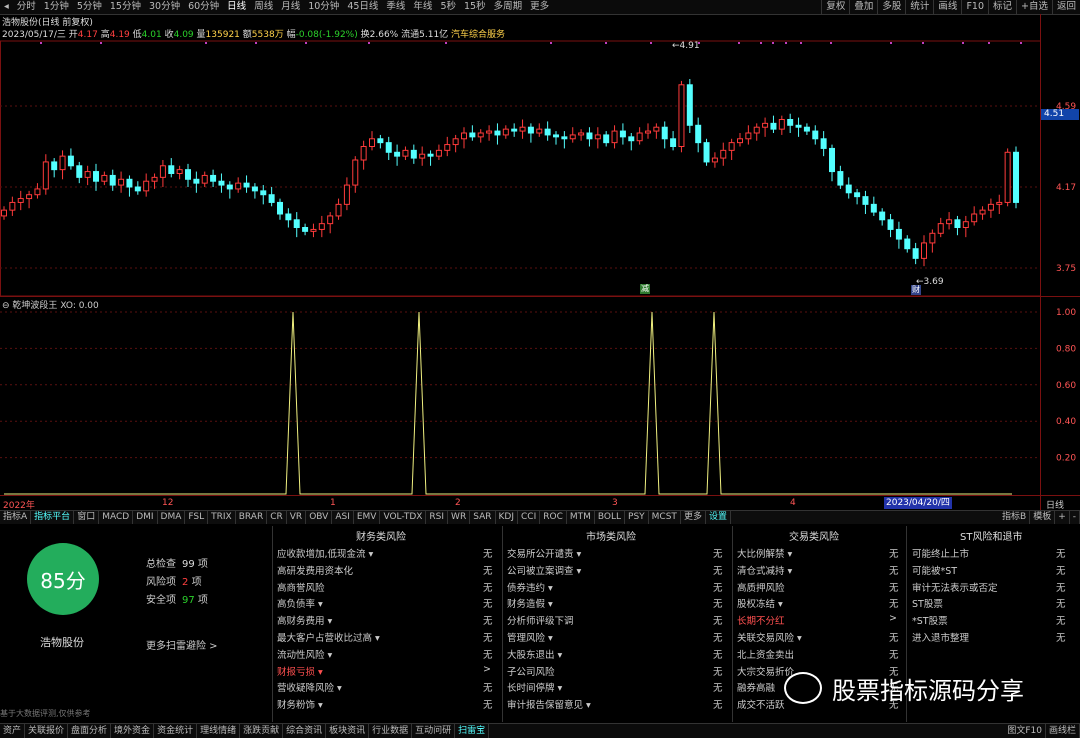 This screenshot has height=738, width=1080. Describe the element at coordinates (343, 517) in the screenshot. I see `indicator-tab-12: ASI` at that location.